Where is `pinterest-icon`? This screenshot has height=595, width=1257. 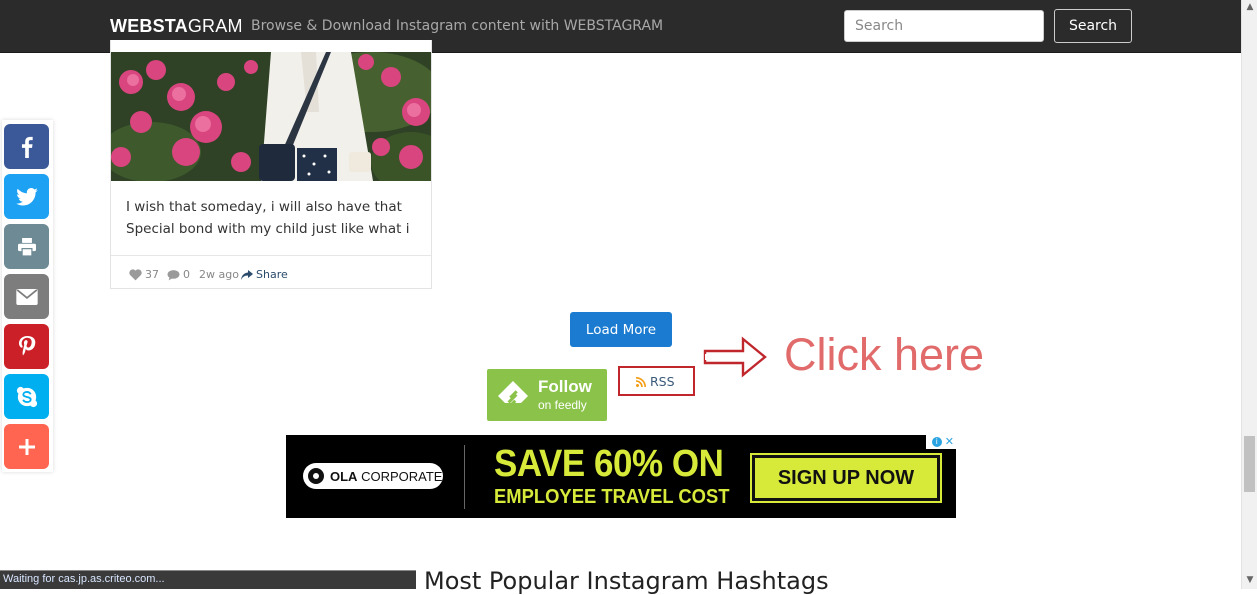
pinterest-icon is located at coordinates (26, 345).